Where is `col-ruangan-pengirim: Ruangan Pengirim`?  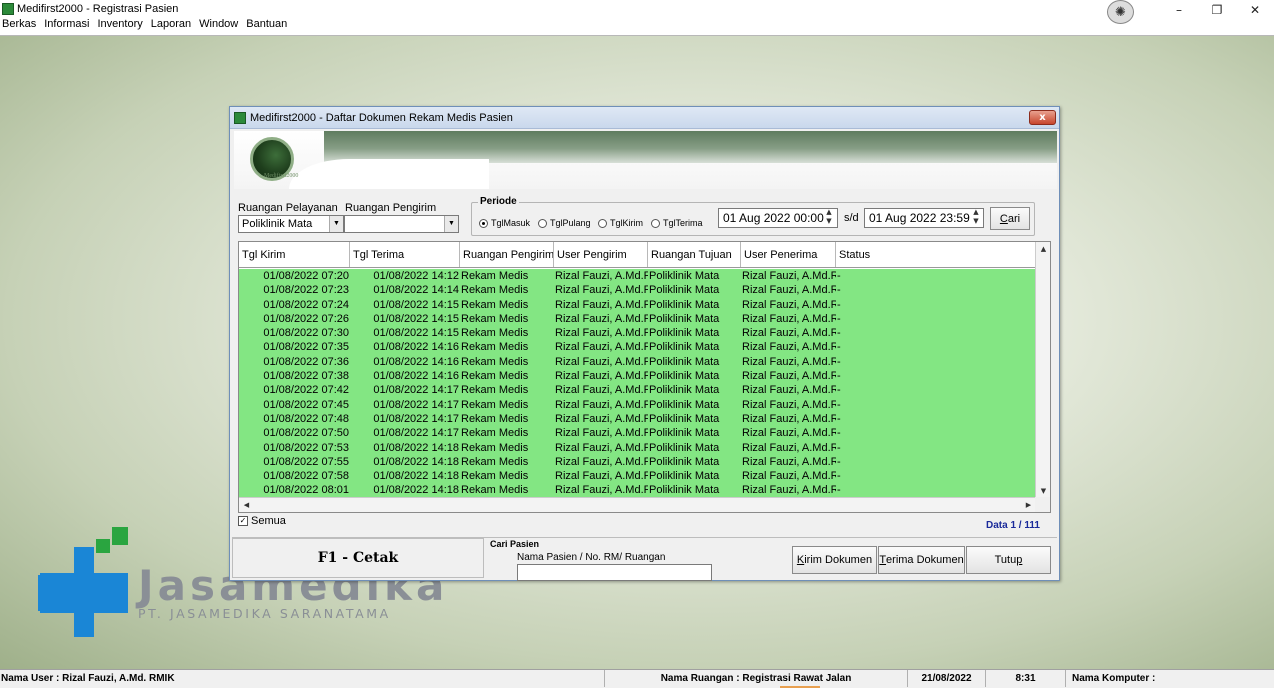
col-ruangan-pengirim: Ruangan Pengirim is located at coordinates (507, 254).